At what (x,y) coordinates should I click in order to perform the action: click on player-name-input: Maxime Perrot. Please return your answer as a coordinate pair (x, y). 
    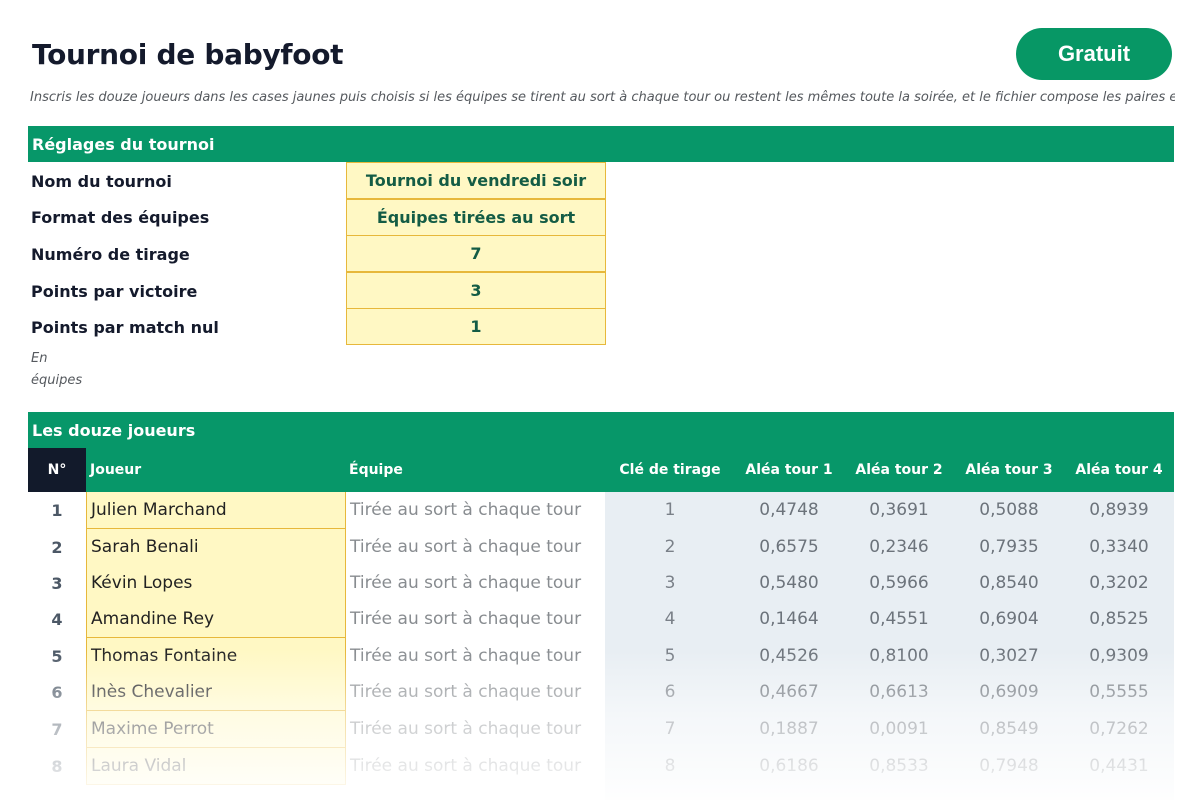
    Looking at the image, I should click on (216, 729).